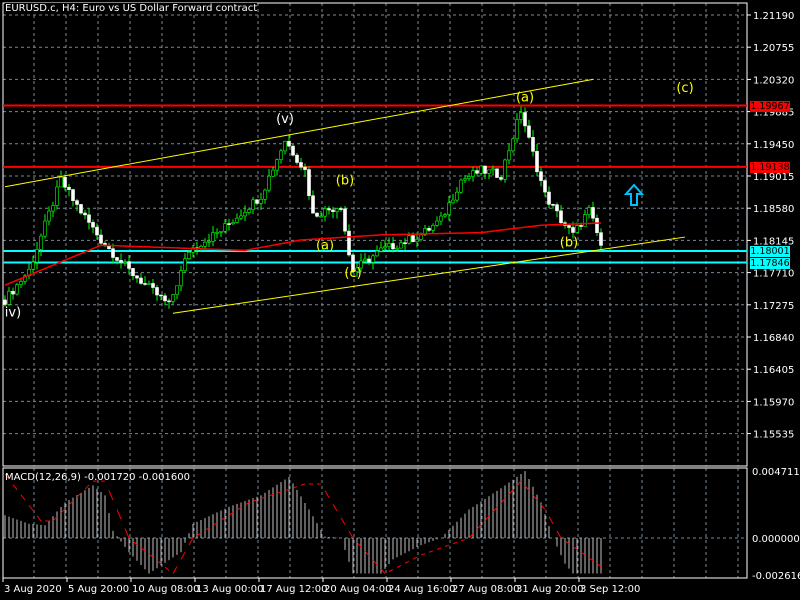 This screenshot has height=600, width=800. I want to click on price-tick-label: 1.21190, so click(773, 16).